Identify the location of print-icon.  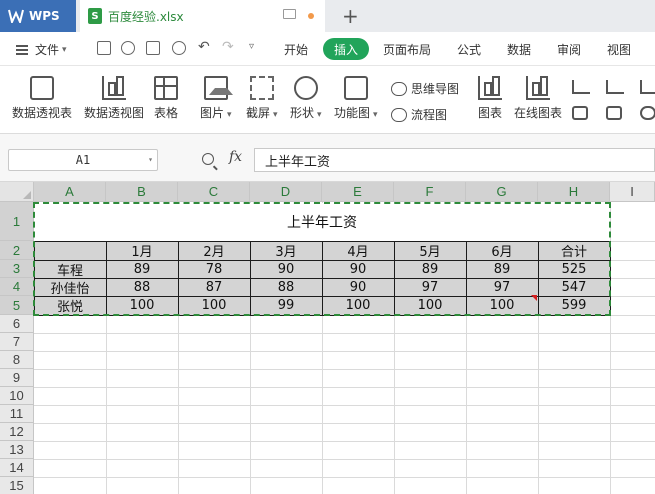
(153, 48).